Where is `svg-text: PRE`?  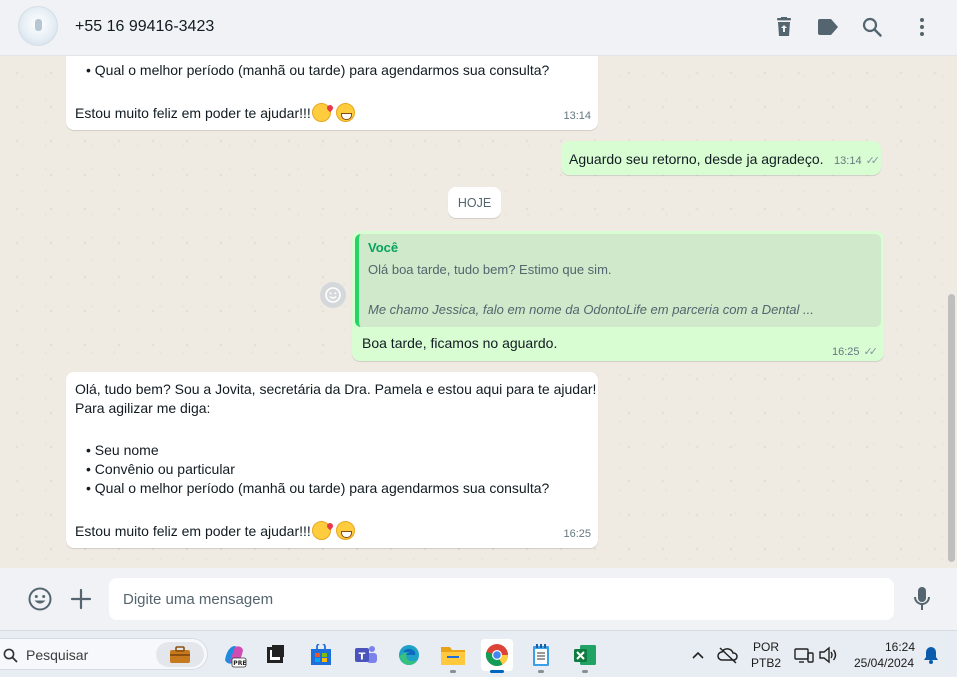 svg-text: PRE is located at coordinates (239, 663).